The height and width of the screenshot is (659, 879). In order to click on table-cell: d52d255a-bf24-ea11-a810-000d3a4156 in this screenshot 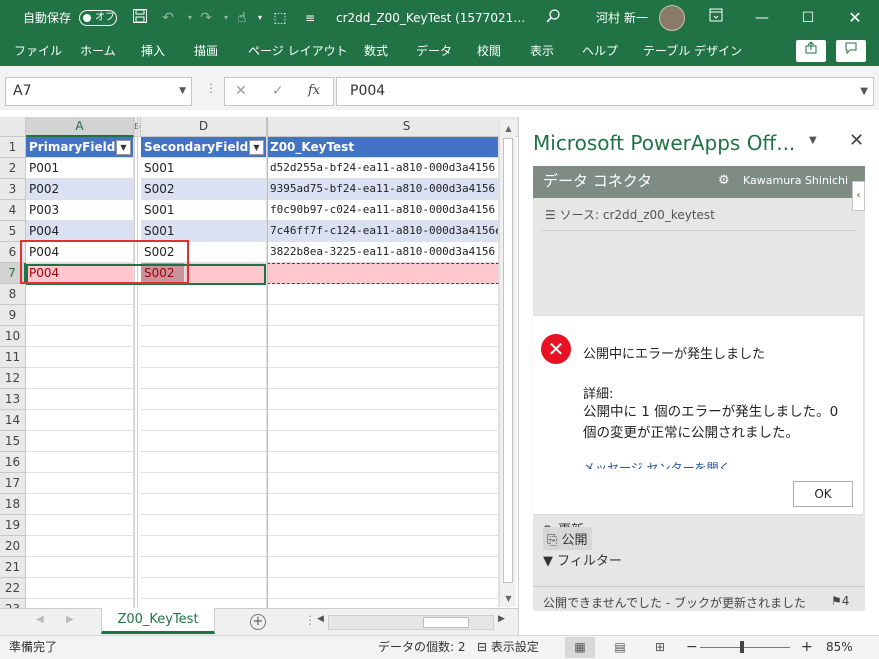, I will do `click(383, 168)`.